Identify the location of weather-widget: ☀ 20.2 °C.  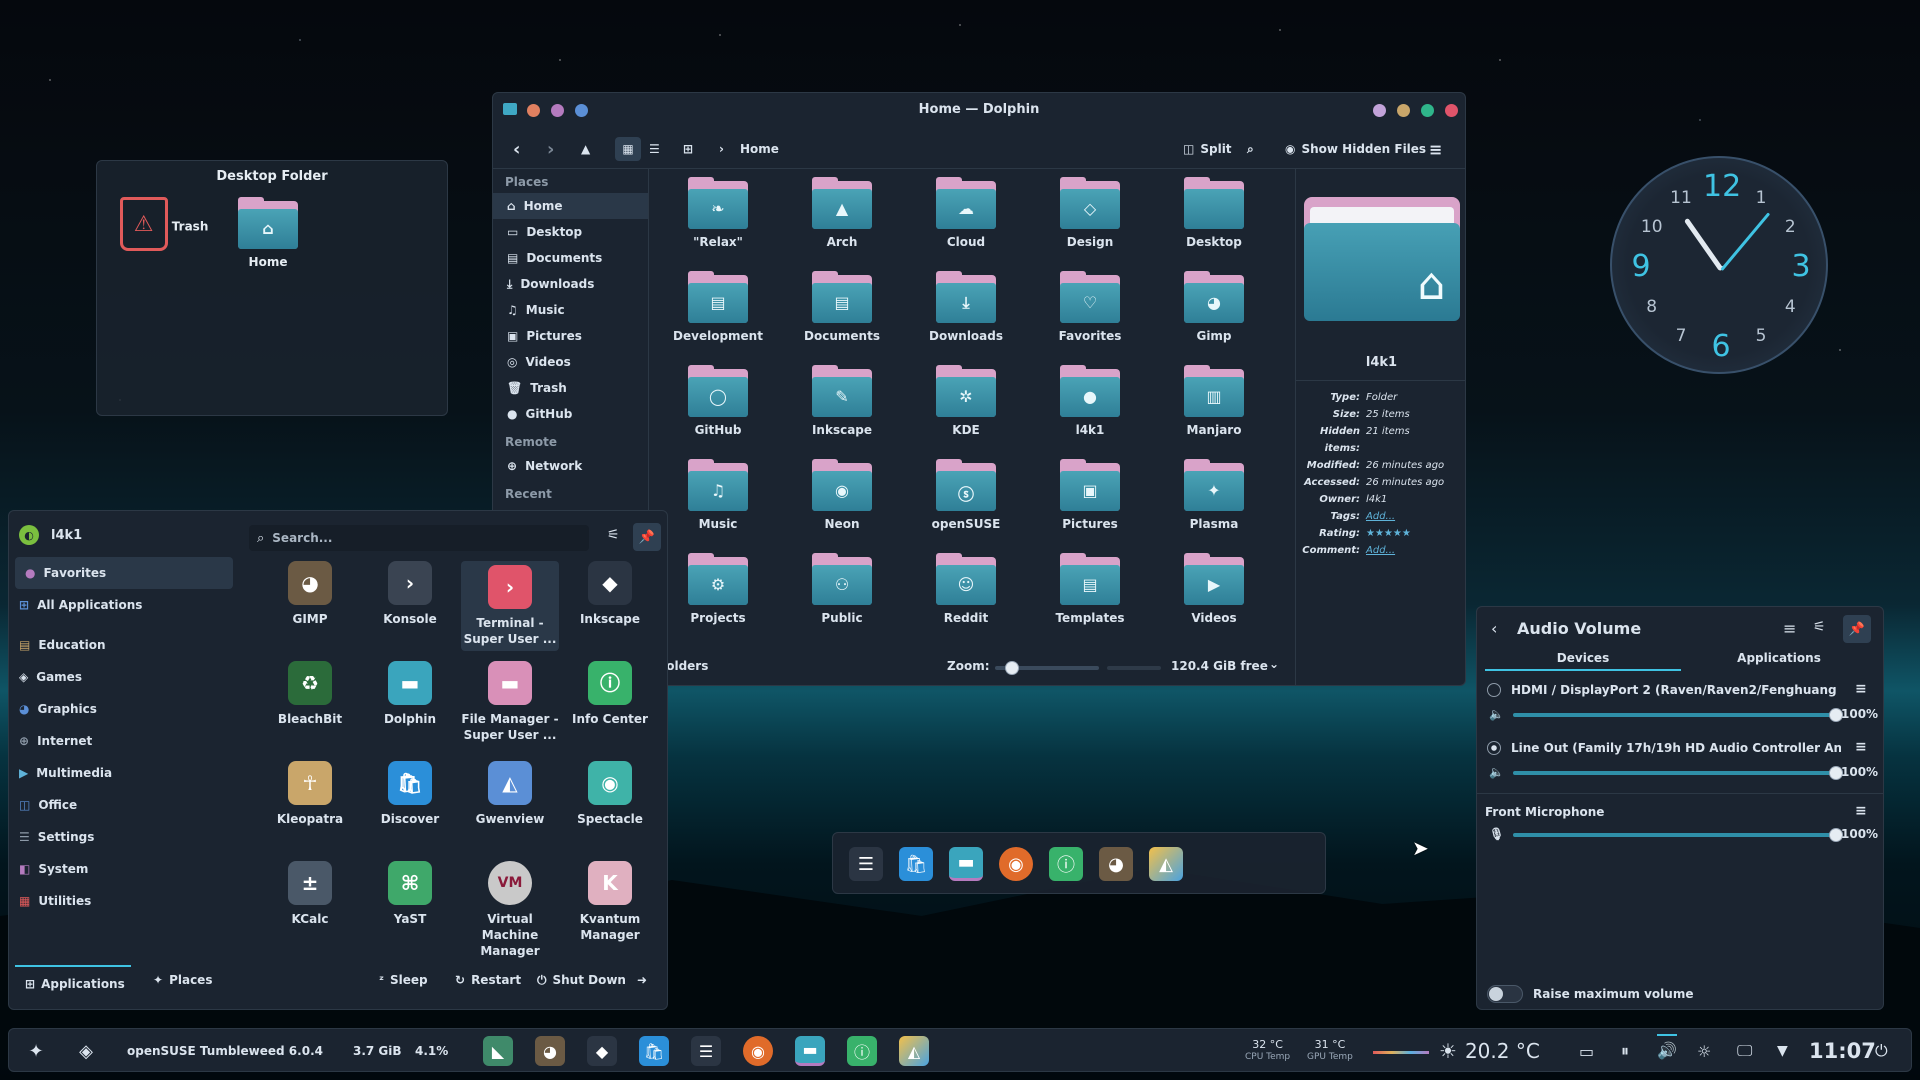
(1489, 1051).